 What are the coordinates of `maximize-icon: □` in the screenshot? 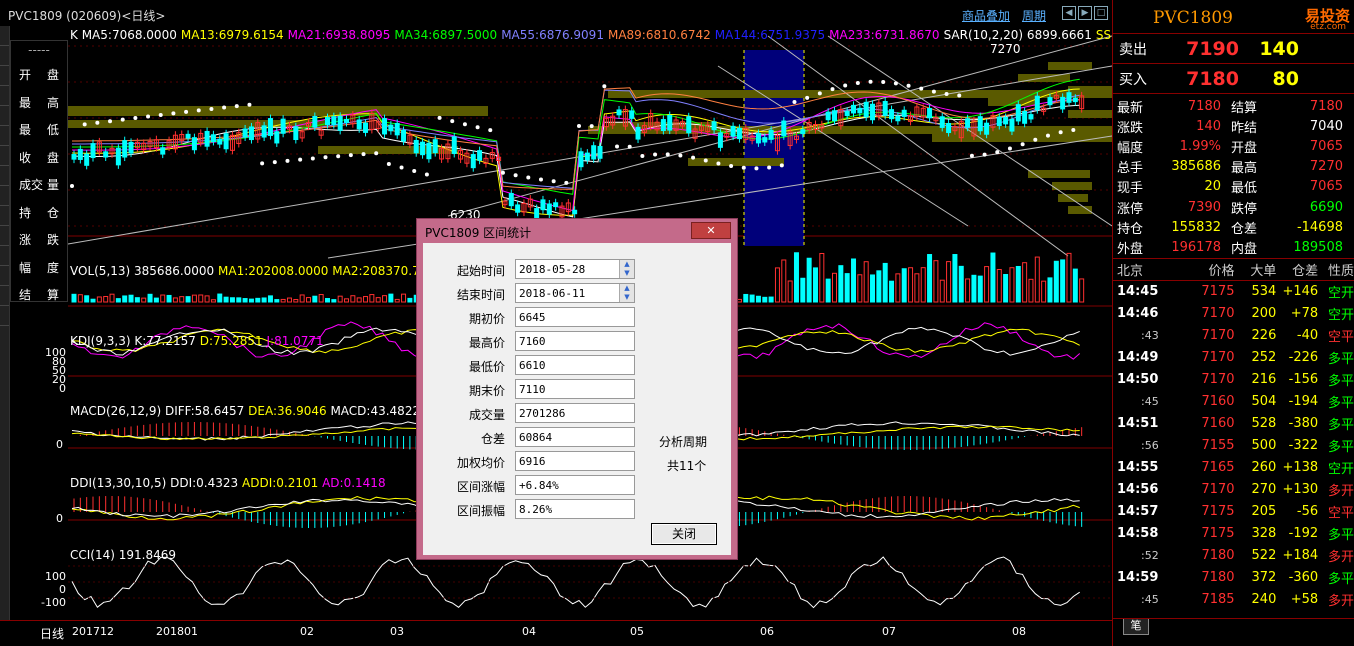 It's located at (1101, 13).